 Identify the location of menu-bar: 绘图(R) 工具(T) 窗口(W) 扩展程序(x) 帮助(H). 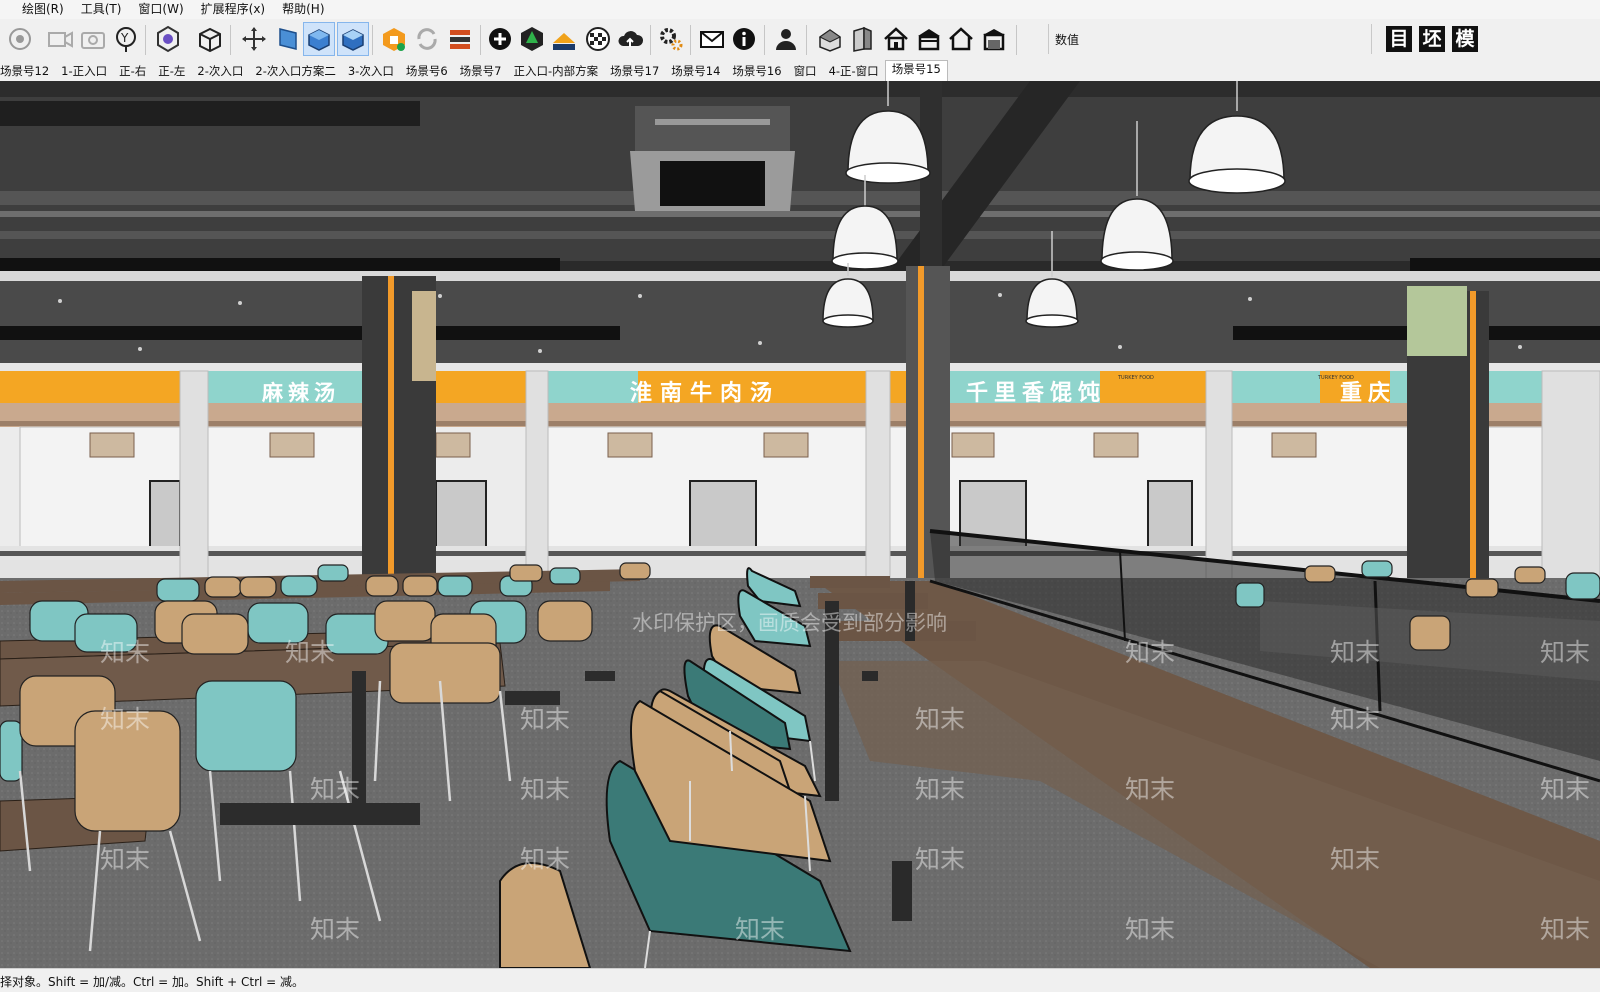
(800, 9).